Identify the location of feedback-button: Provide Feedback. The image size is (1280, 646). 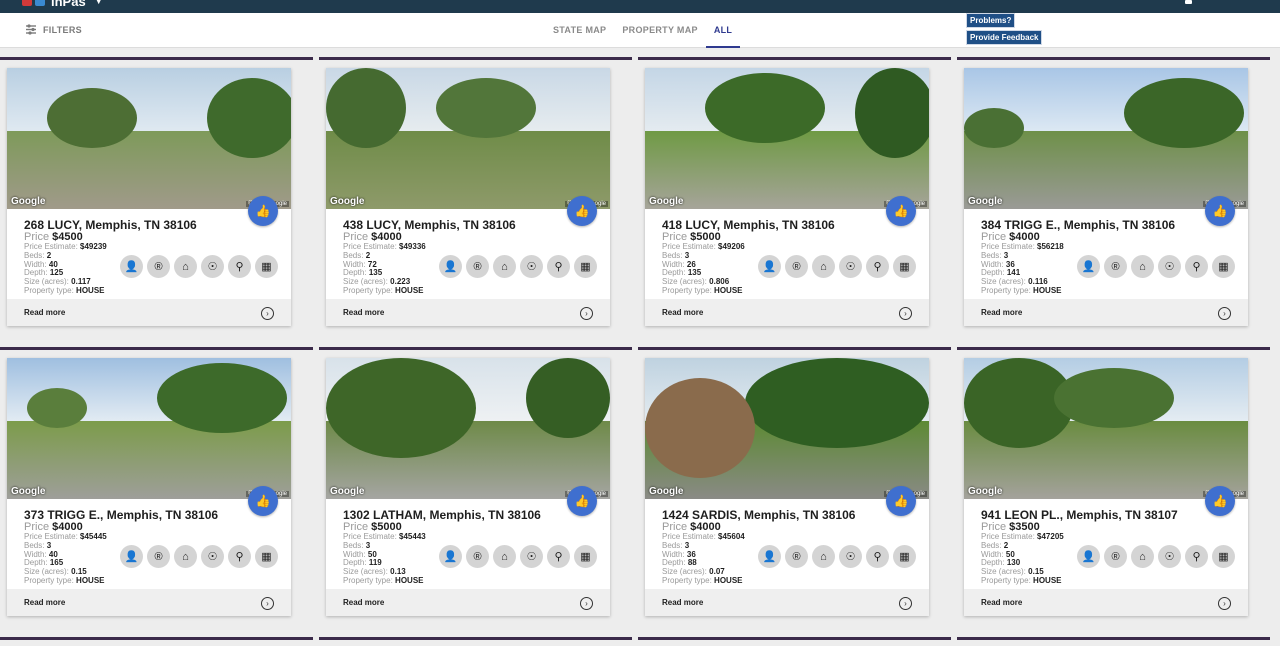
(1004, 37).